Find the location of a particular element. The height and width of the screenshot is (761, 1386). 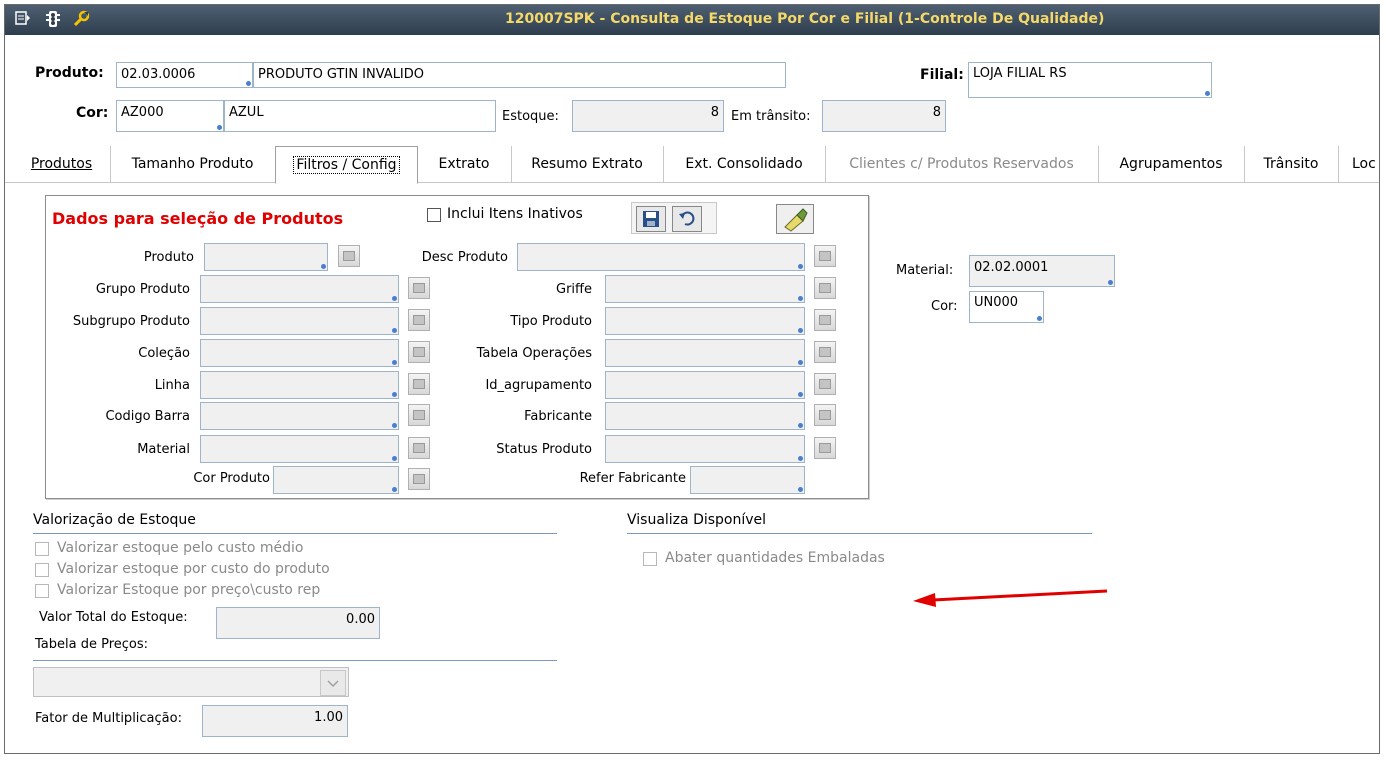

valorizar-custo-produto-label: Valorizar estoque por custo do produto is located at coordinates (193, 569).